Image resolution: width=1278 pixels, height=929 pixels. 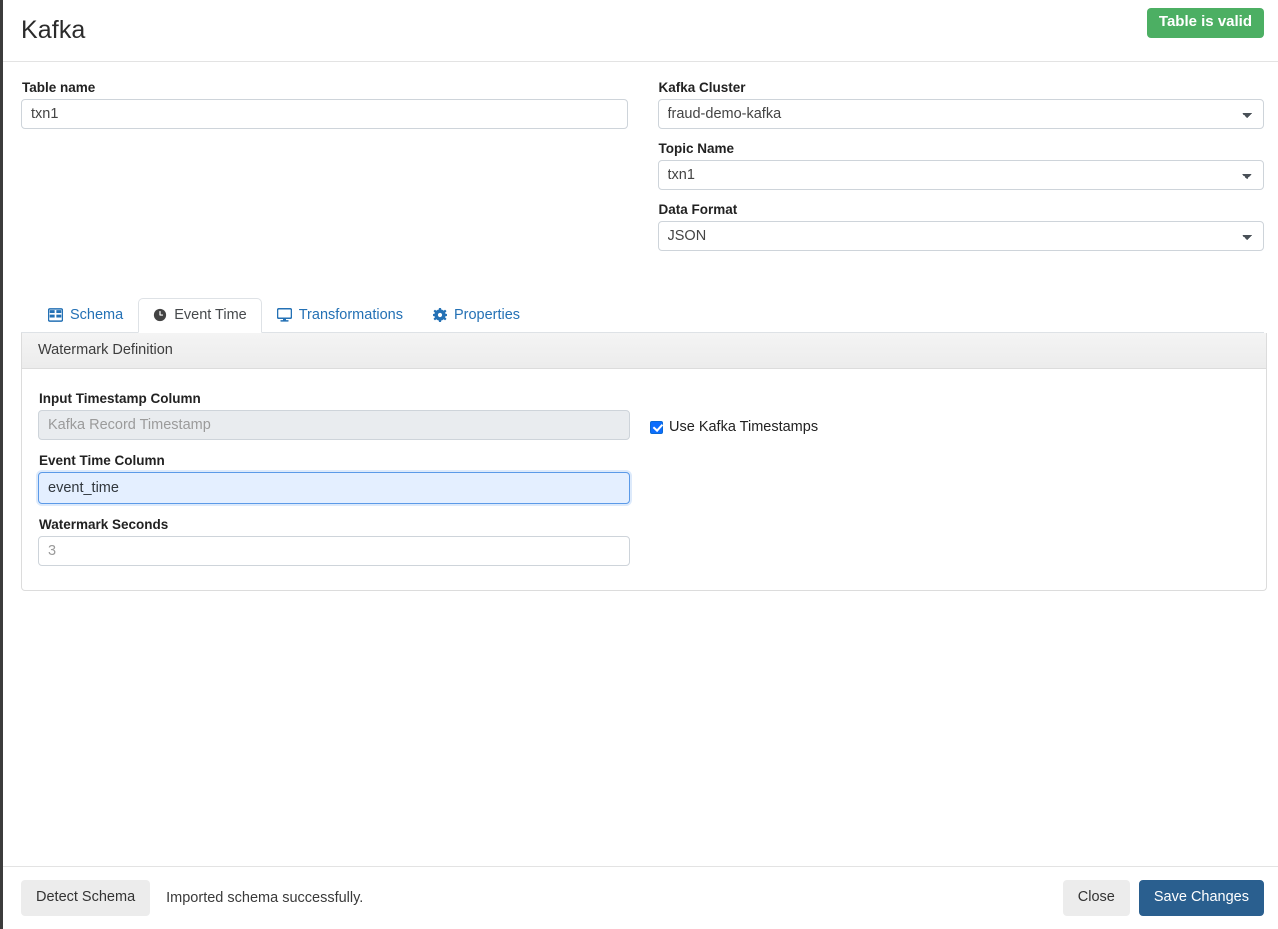 I want to click on tab-schema: Schema, so click(x=85, y=315).